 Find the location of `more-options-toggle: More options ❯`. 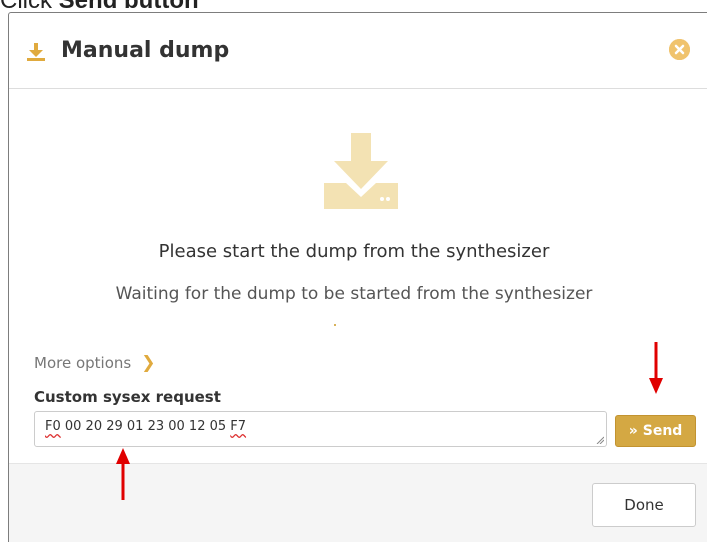

more-options-toggle: More options ❯ is located at coordinates (94, 363).